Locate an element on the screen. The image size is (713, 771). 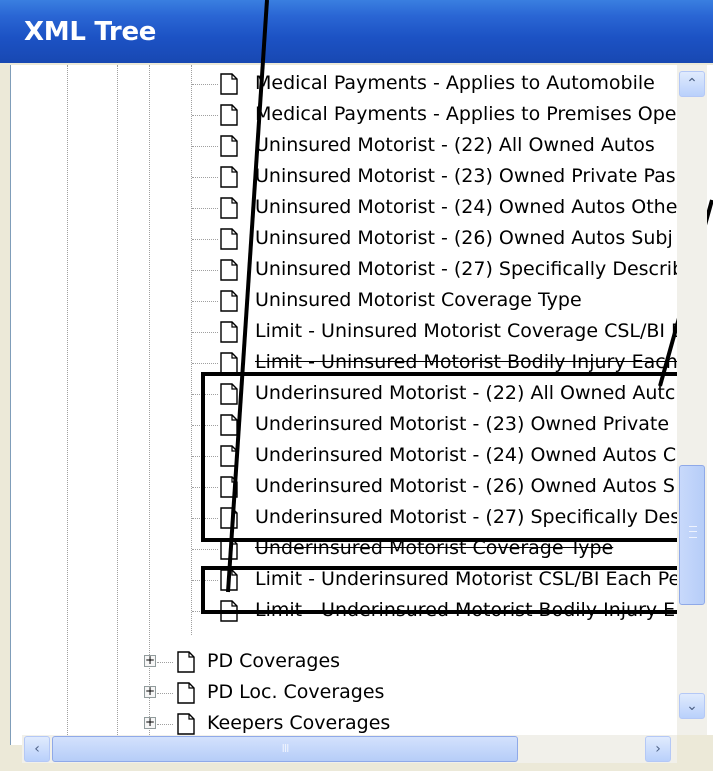
horizontal-scrollbar: ‹ III › is located at coordinates (364, 749).